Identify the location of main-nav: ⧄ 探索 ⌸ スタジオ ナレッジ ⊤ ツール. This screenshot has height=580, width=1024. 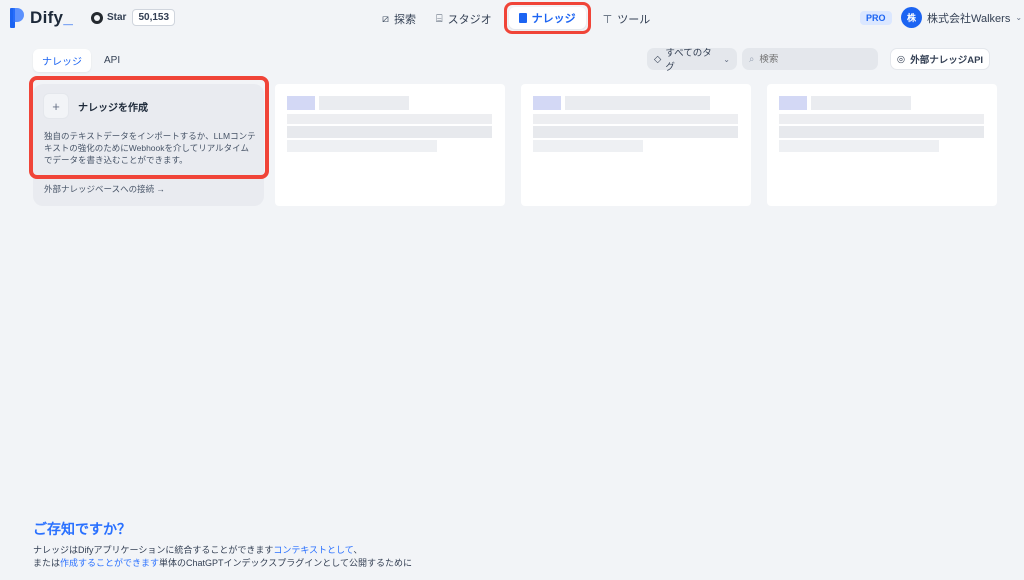
(516, 18).